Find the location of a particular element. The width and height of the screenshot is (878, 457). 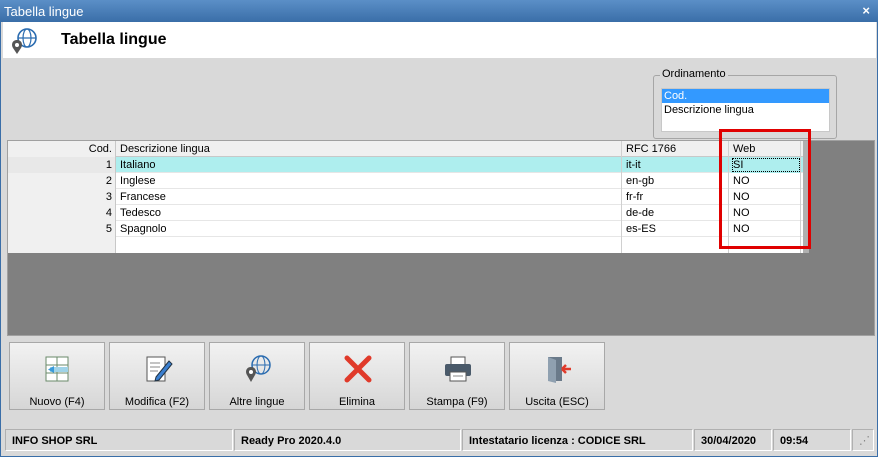

table-row: 4 Tedesco de-de NO is located at coordinates (405, 213).